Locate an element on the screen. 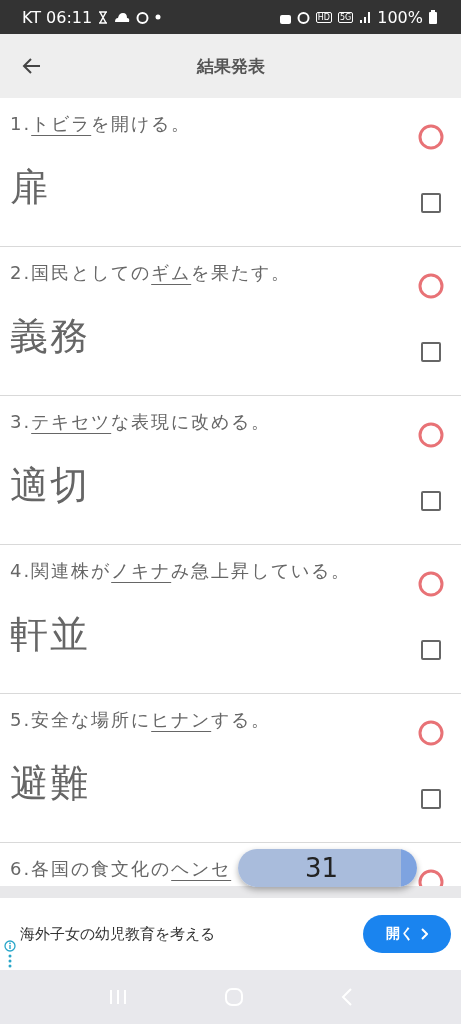 This screenshot has height=1024, width=461. question-text: 3.テキセツ な表現に改める。 is located at coordinates (141, 422).